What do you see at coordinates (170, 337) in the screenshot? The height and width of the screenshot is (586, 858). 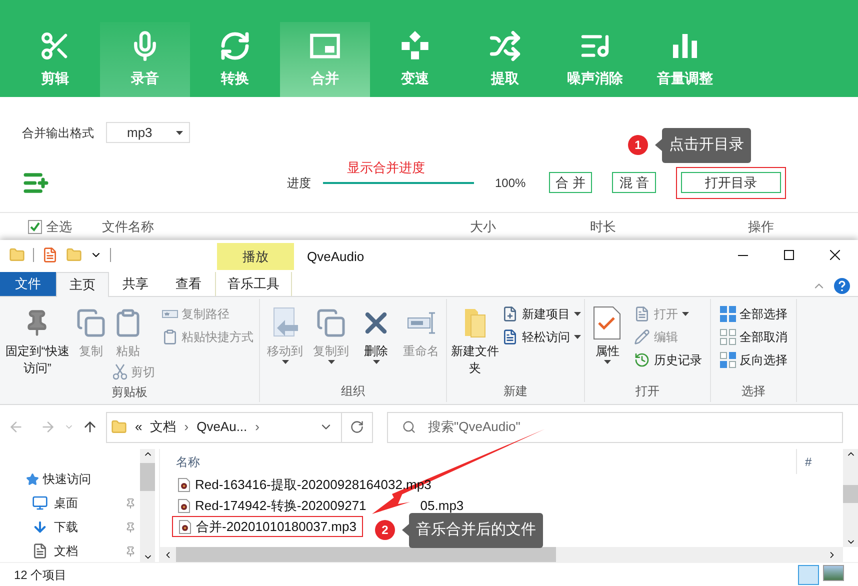 I see `clipboard-icon` at bounding box center [170, 337].